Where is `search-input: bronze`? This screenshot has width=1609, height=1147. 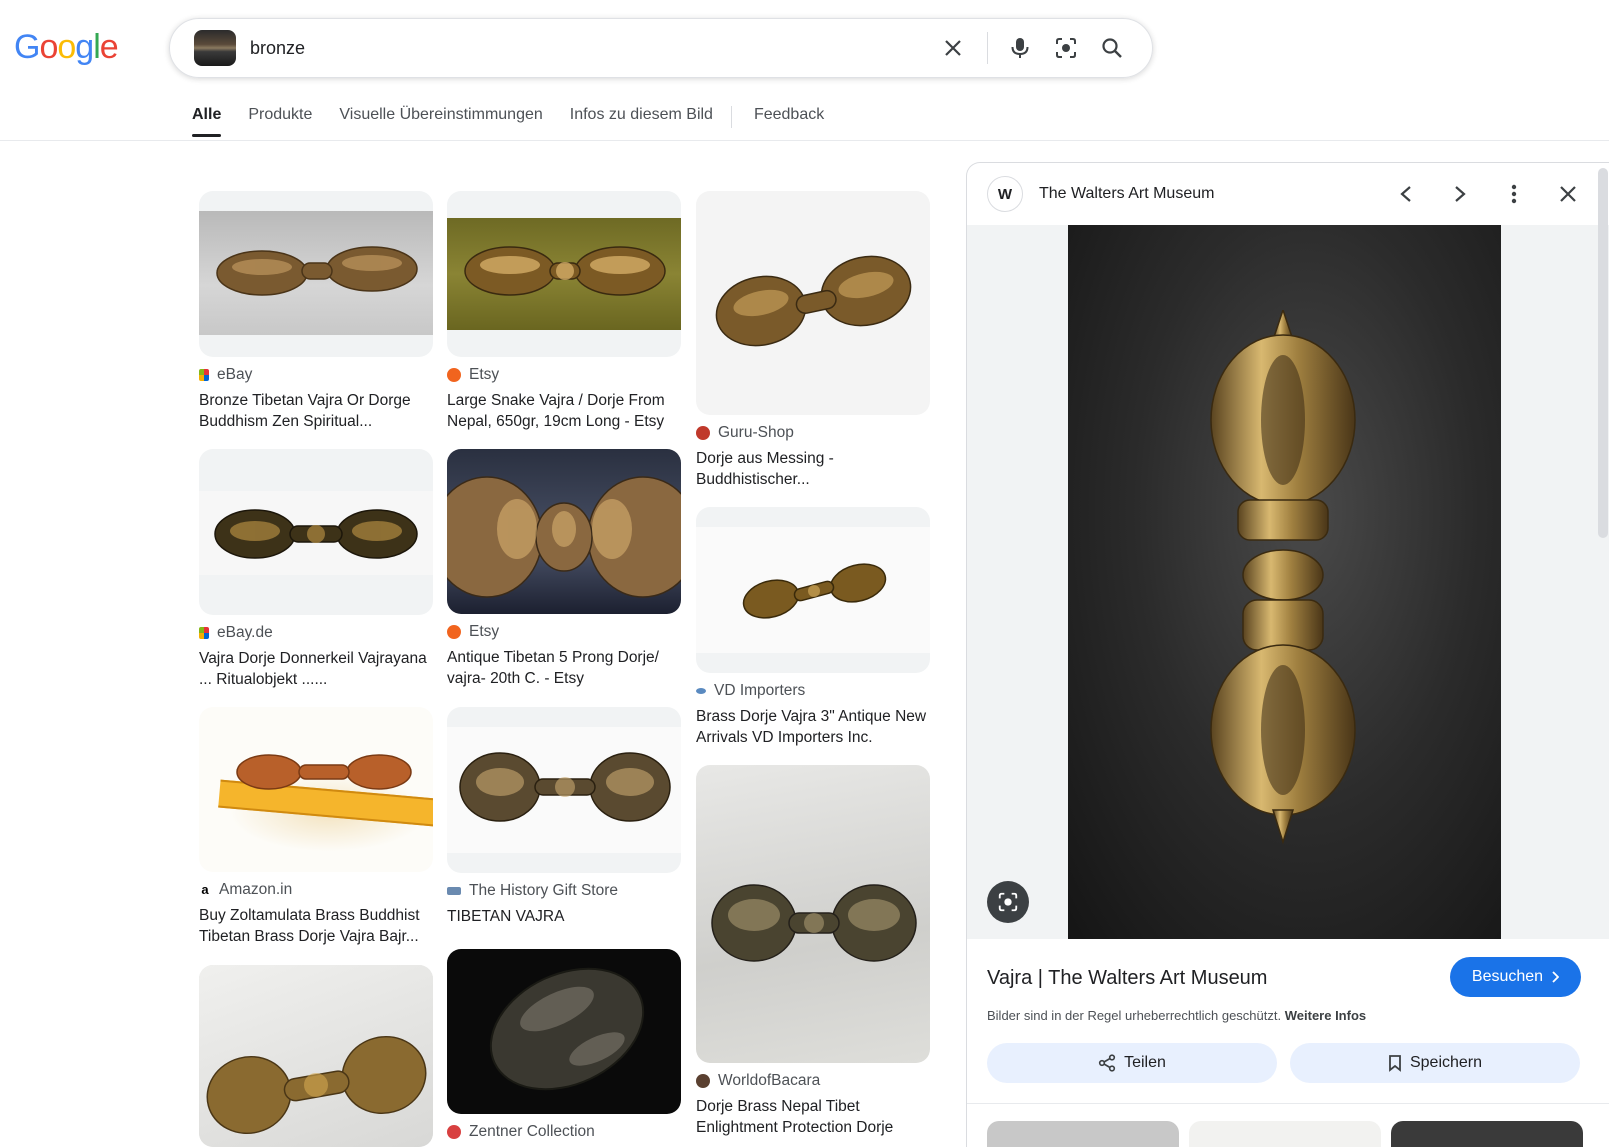 search-input: bronze is located at coordinates (590, 48).